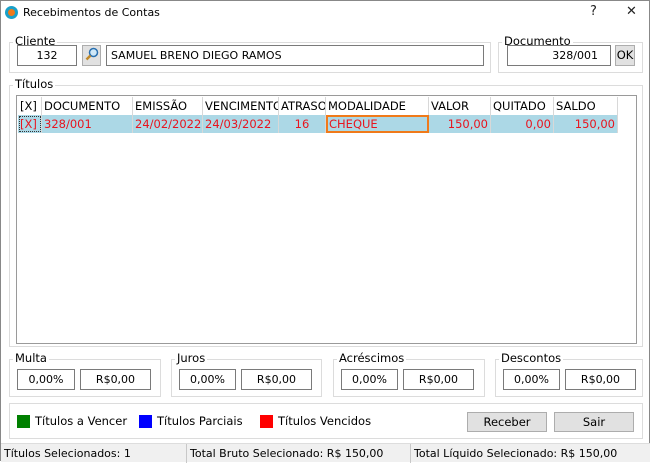  What do you see at coordinates (372, 358) in the screenshot?
I see `acrescimos-label: Acréscimos` at bounding box center [372, 358].